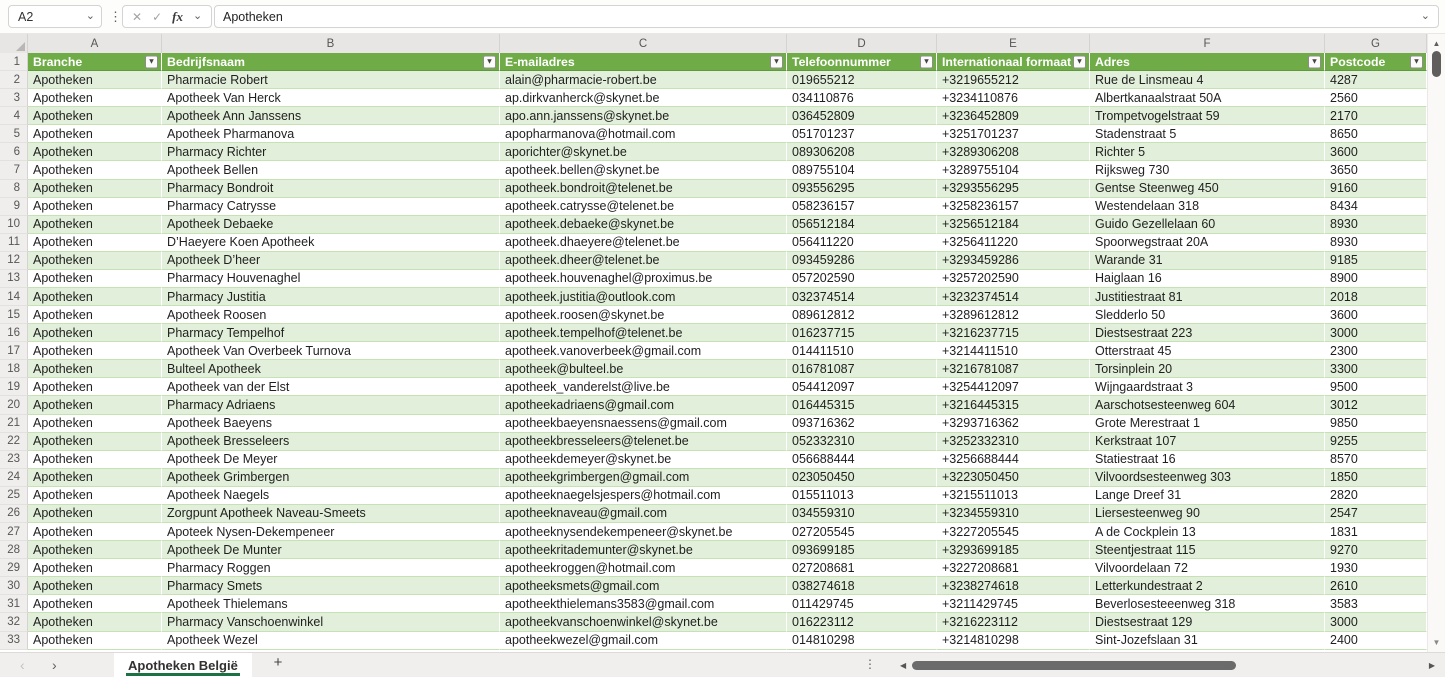 This screenshot has width=1445, height=677. What do you see at coordinates (95, 43) in the screenshot?
I see `column-header-A: A` at bounding box center [95, 43].